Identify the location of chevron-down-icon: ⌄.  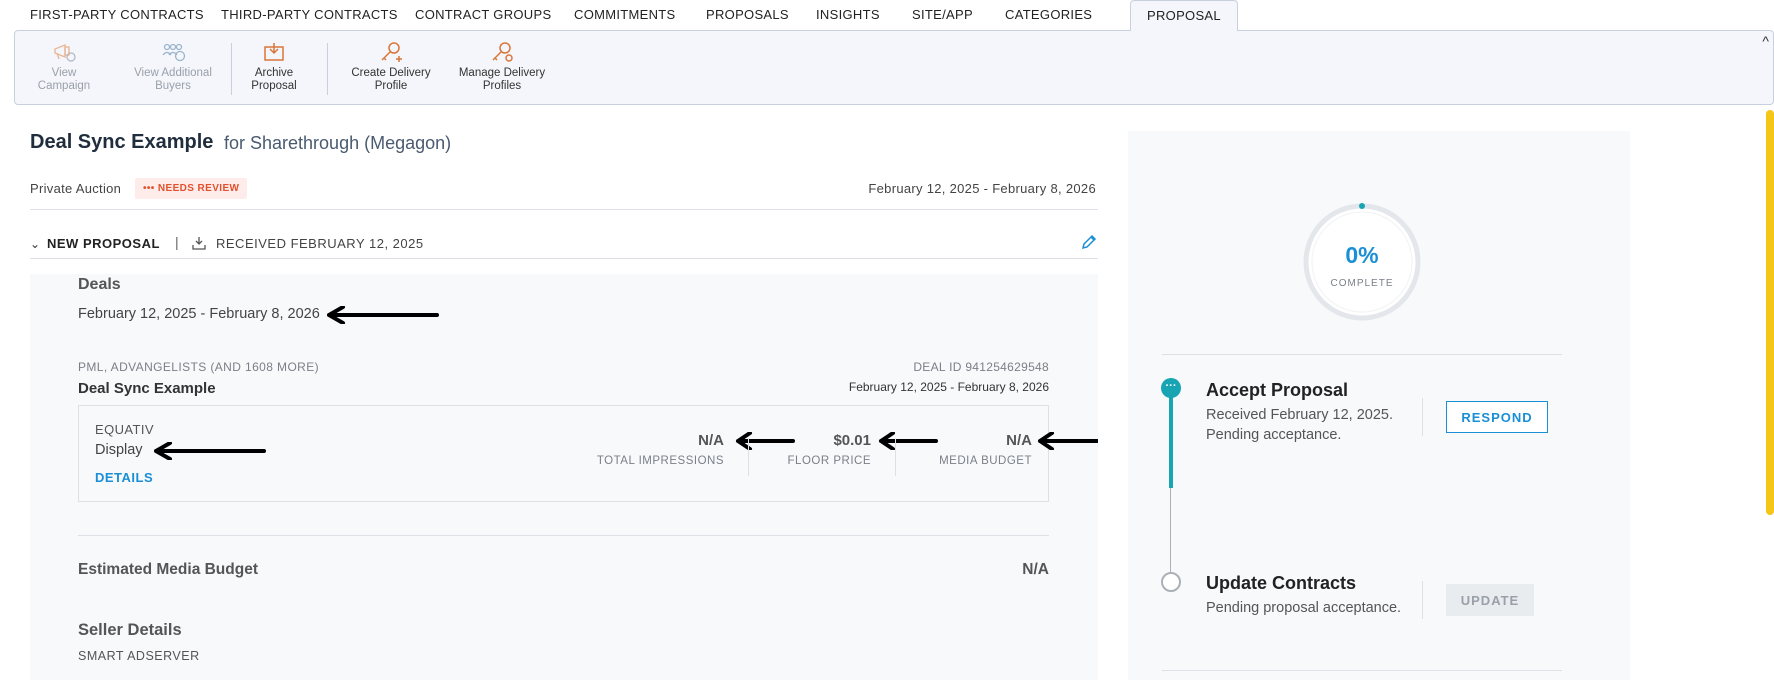
(35, 244).